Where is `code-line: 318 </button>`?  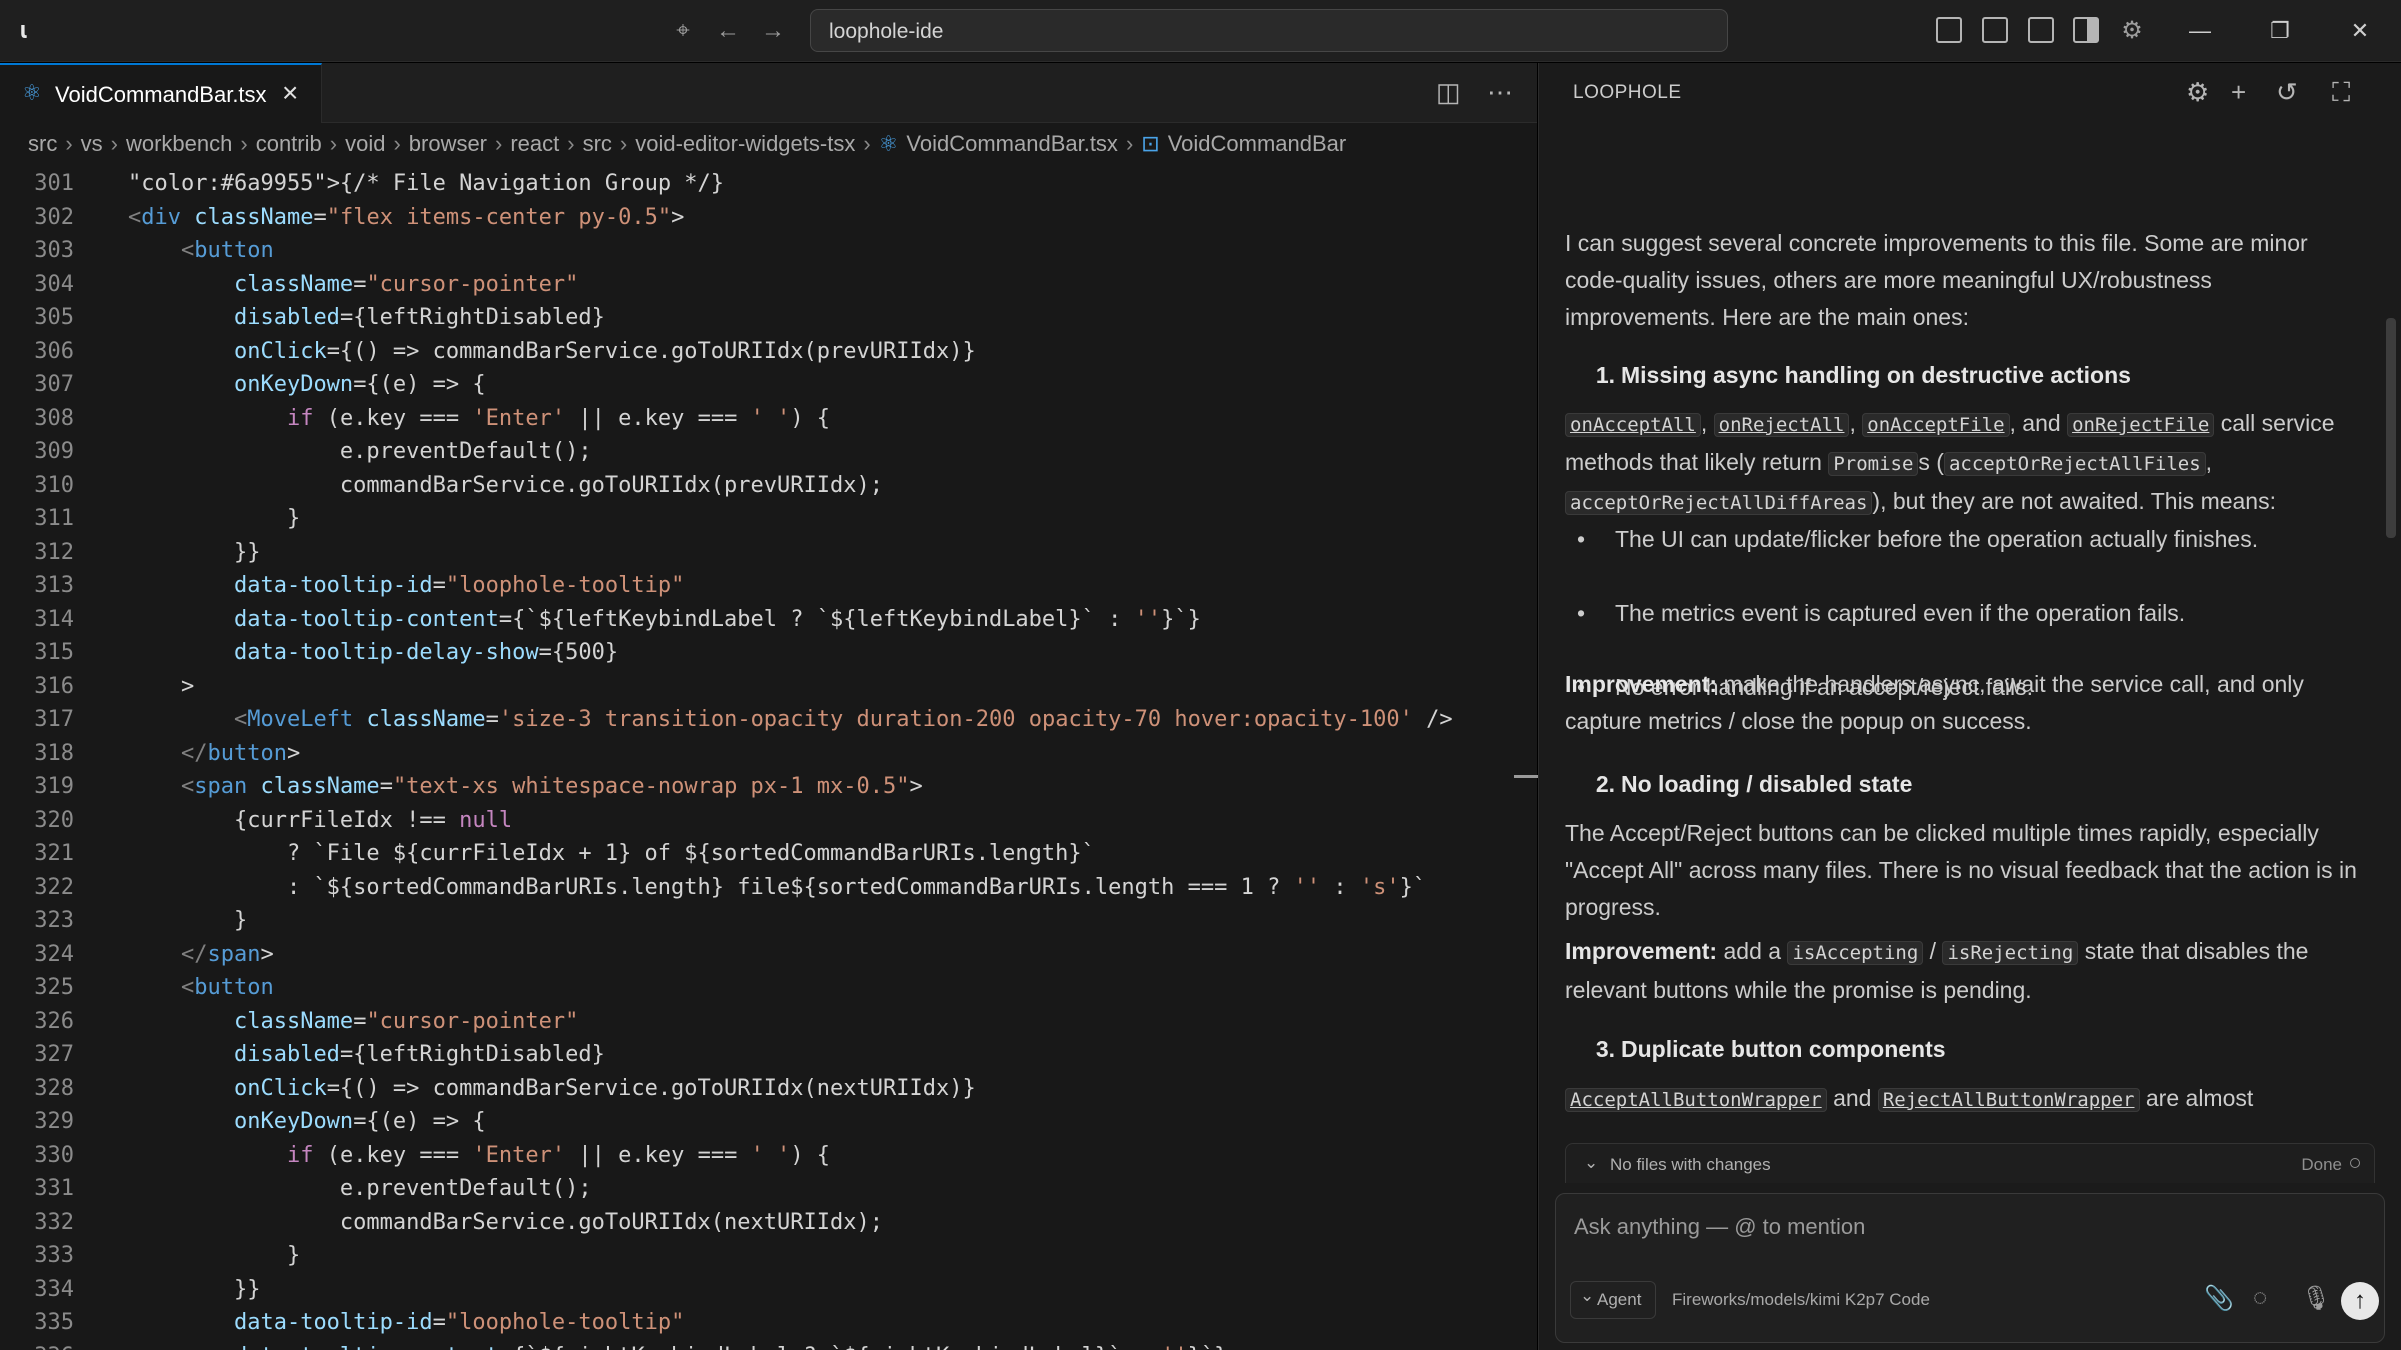 code-line: 318 </button> is located at coordinates (768, 754).